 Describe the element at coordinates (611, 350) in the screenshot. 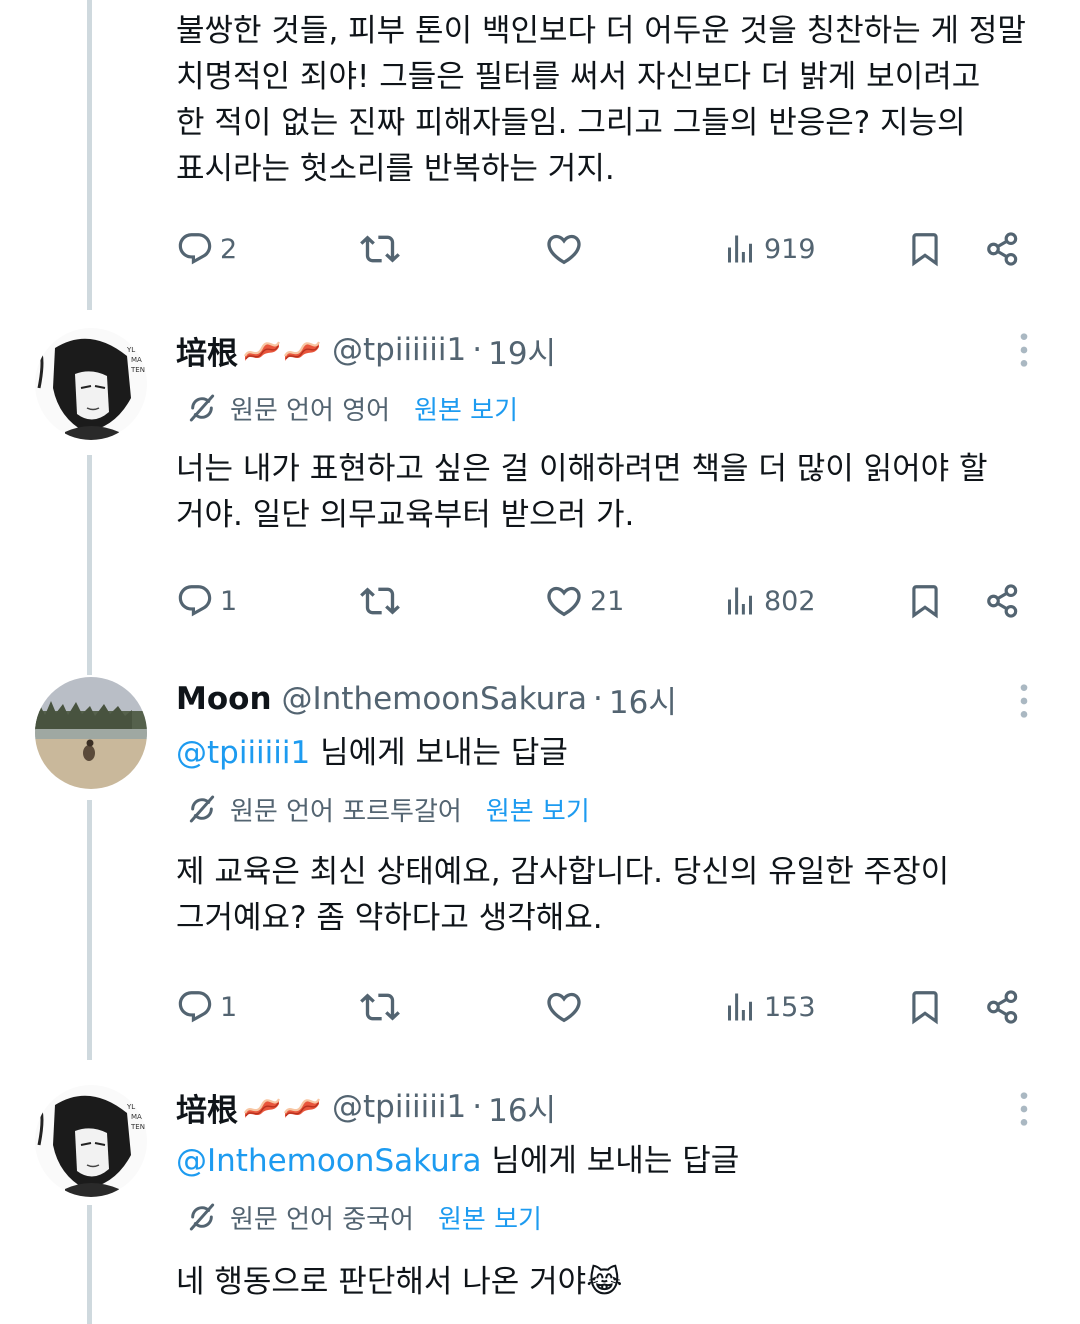

I see `tweet-header: 培根 @tpiiiiii1 · 19시` at that location.